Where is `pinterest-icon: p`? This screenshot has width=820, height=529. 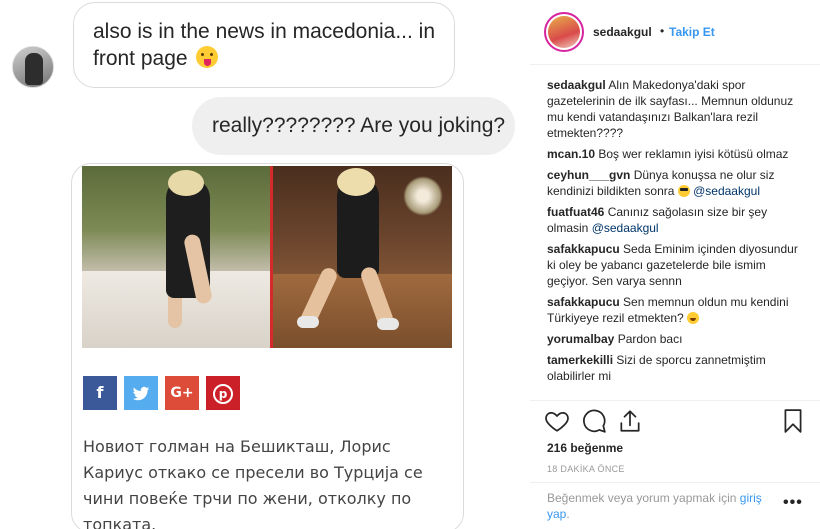
pinterest-icon: p is located at coordinates (223, 393).